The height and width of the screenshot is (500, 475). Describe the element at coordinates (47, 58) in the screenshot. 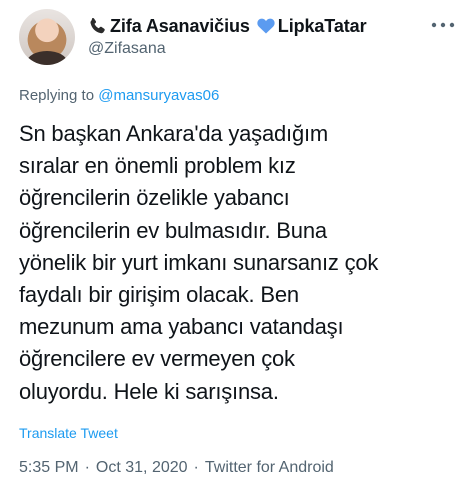

I see `avatar-shoulders` at that location.